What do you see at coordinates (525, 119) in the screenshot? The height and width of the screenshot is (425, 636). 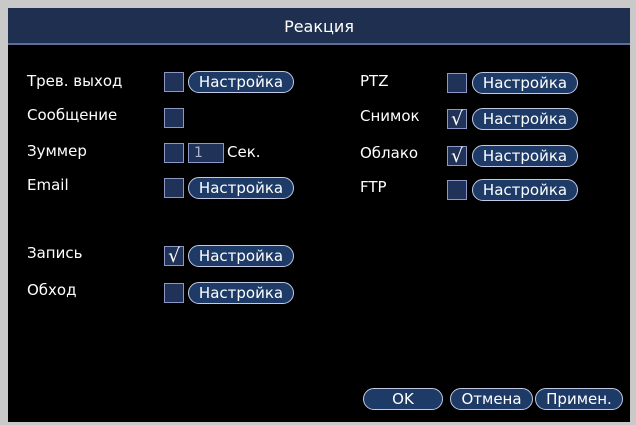 I see `snapshot-setup-button: Настройка` at bounding box center [525, 119].